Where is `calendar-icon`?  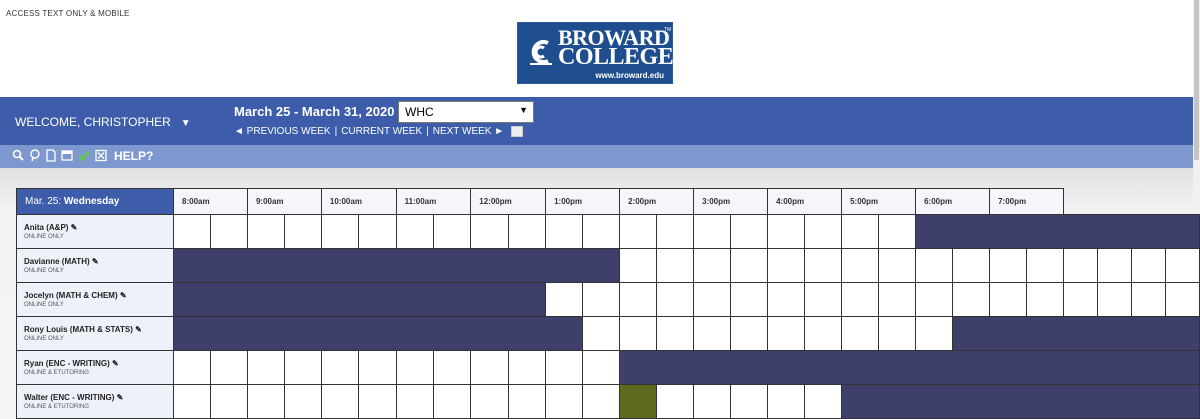
calendar-icon is located at coordinates (516, 131).